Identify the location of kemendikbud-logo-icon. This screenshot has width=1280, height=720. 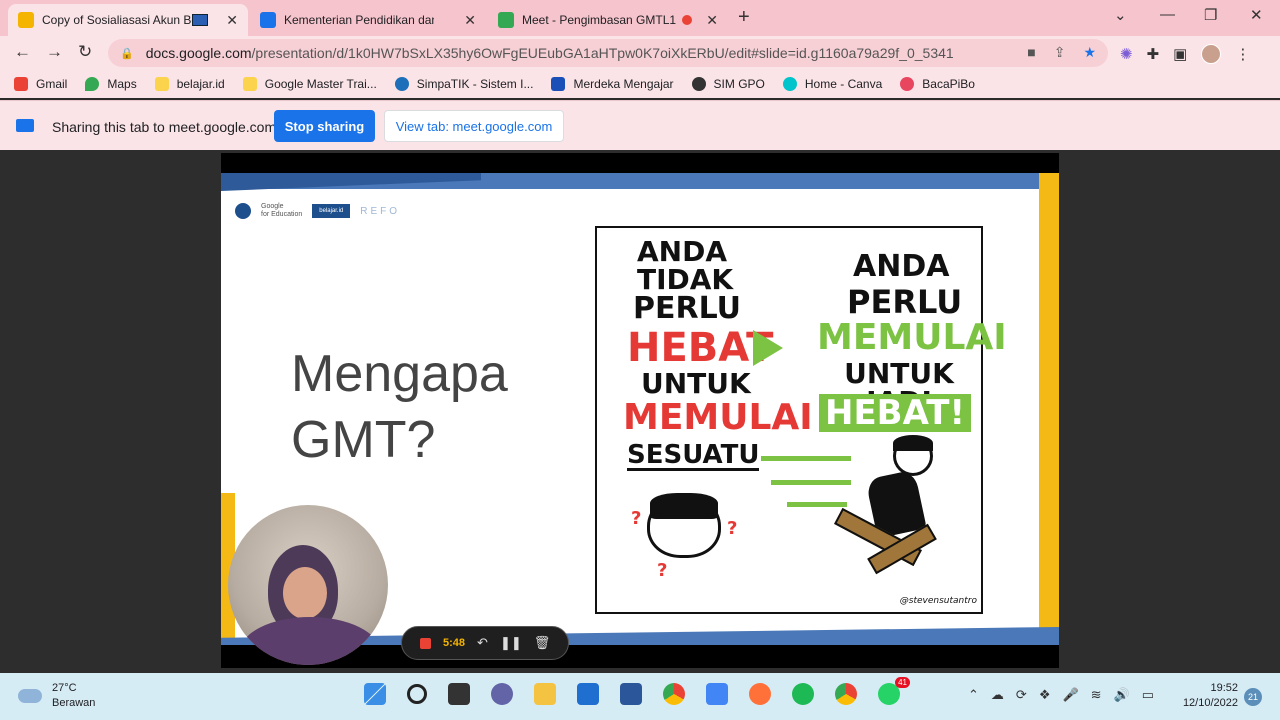
(243, 211).